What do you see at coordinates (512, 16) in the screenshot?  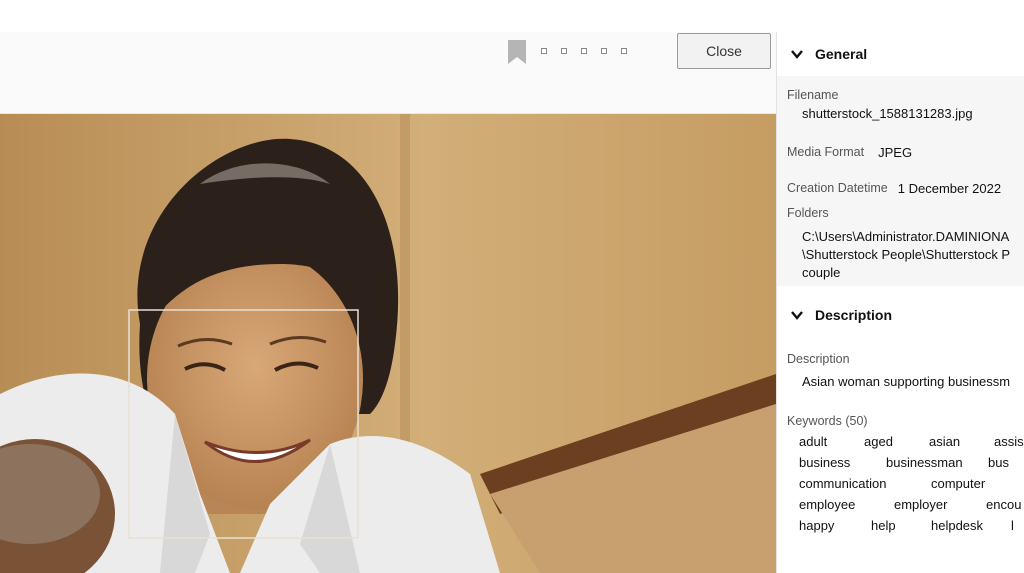 I see `top-strip` at bounding box center [512, 16].